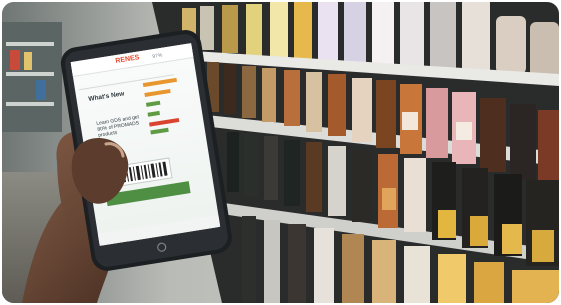 This screenshot has width=561, height=305. What do you see at coordinates (32, 77) in the screenshot?
I see `far-shelf` at bounding box center [32, 77].